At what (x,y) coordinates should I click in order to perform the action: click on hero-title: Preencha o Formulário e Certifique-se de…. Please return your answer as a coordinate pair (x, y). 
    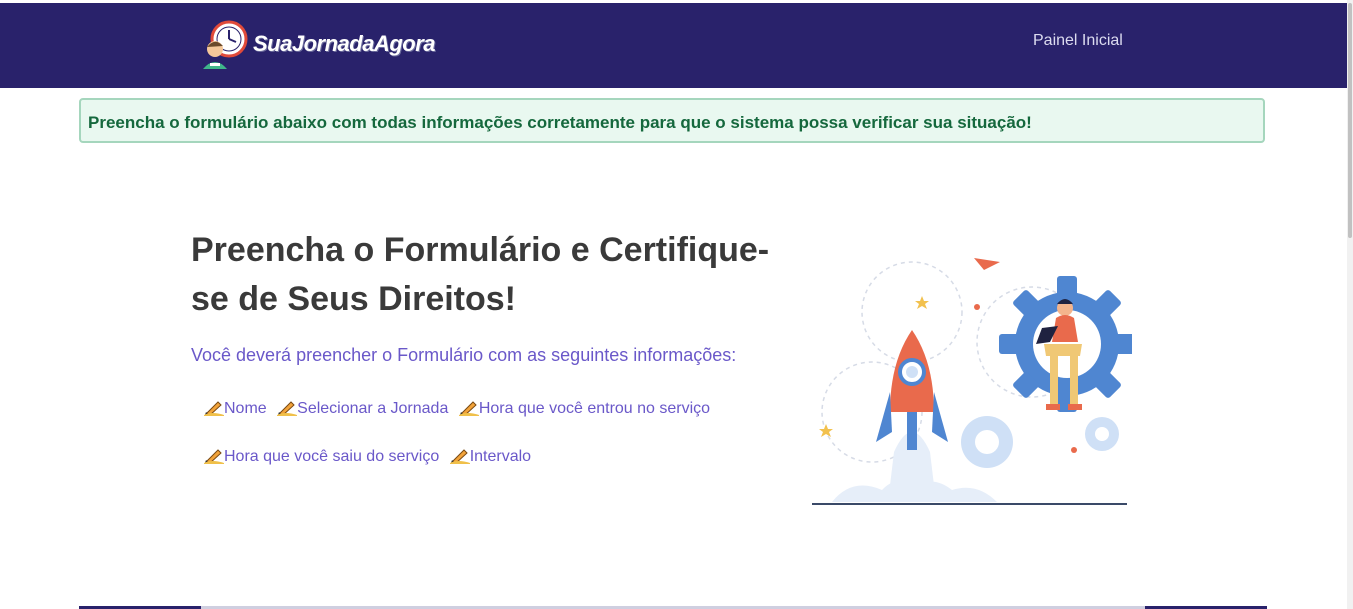
    Looking at the image, I should click on (480, 274).